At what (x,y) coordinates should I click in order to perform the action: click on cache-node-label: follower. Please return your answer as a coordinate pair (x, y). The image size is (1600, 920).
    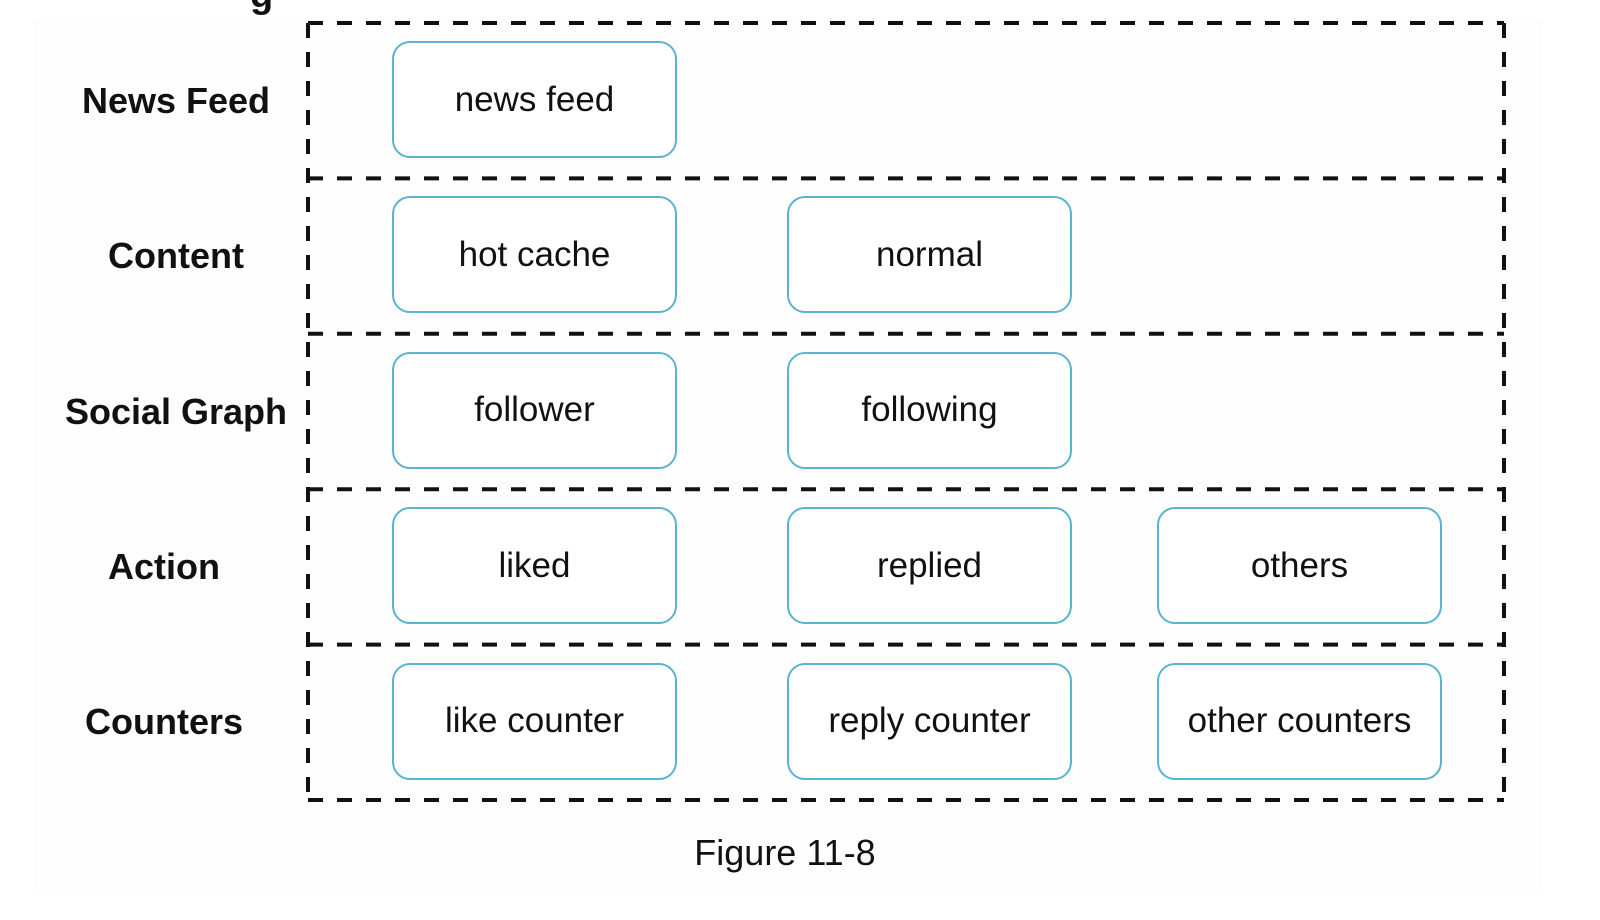
    Looking at the image, I should click on (534, 410).